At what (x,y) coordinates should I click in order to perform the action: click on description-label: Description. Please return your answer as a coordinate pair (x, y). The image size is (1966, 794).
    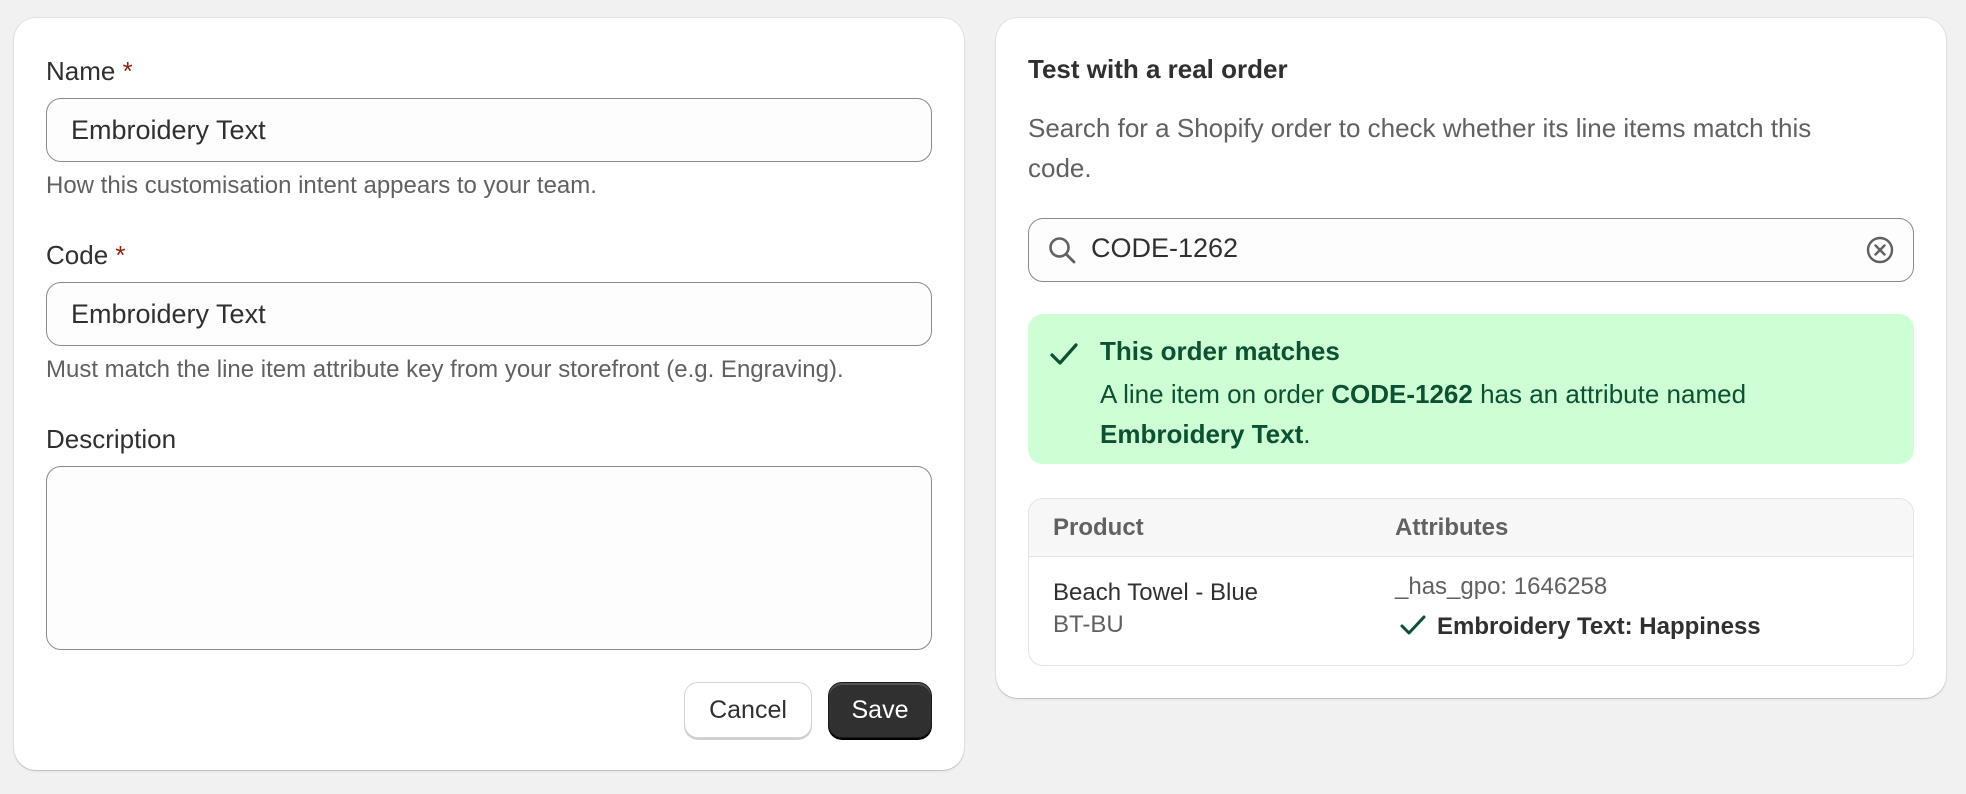
    Looking at the image, I should click on (111, 439).